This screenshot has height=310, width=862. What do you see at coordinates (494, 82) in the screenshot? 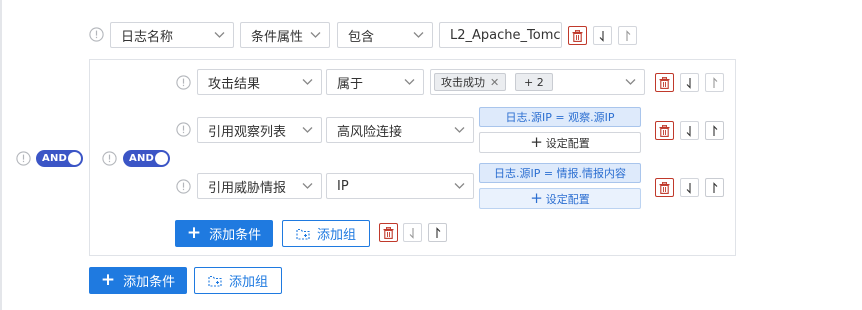
I see `close-icon: ✕` at bounding box center [494, 82].